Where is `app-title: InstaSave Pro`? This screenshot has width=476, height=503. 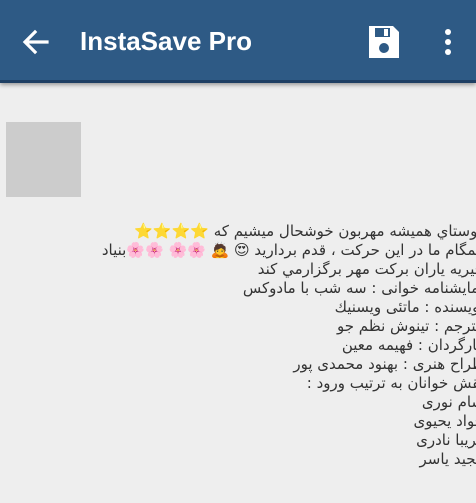 app-title: InstaSave Pro is located at coordinates (166, 41).